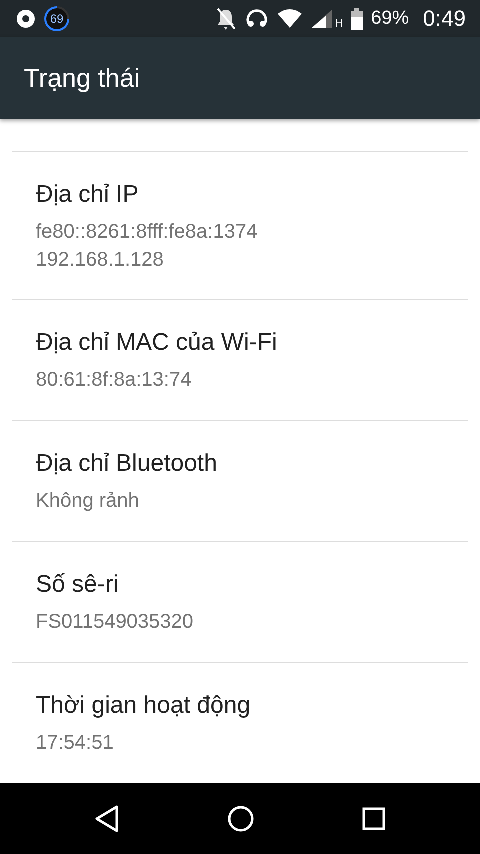 The image size is (480, 854). I want to click on wifi-icon, so click(290, 18).